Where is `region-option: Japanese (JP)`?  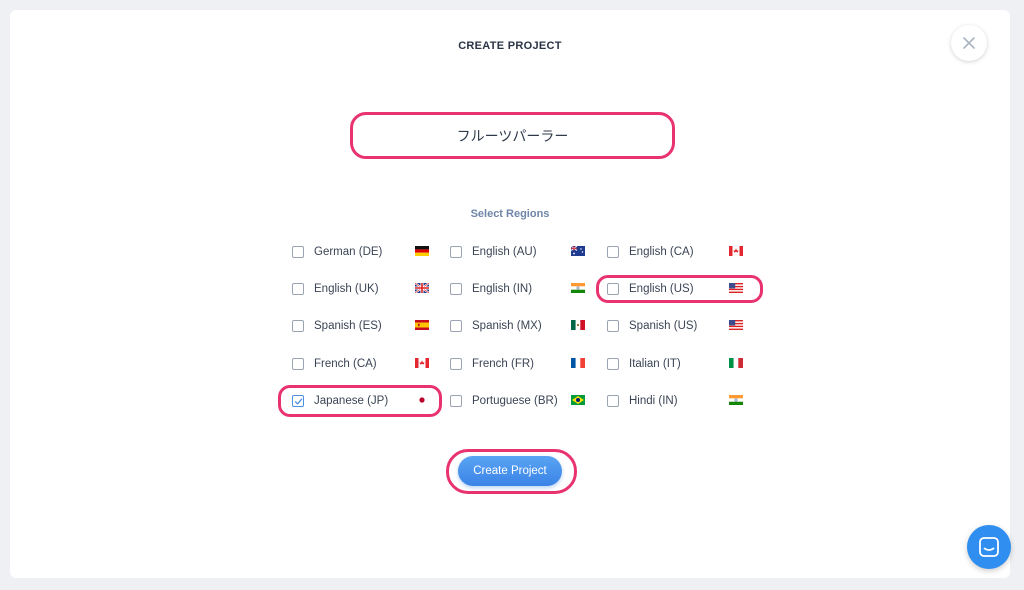
region-option: Japanese (JP) is located at coordinates (340, 401).